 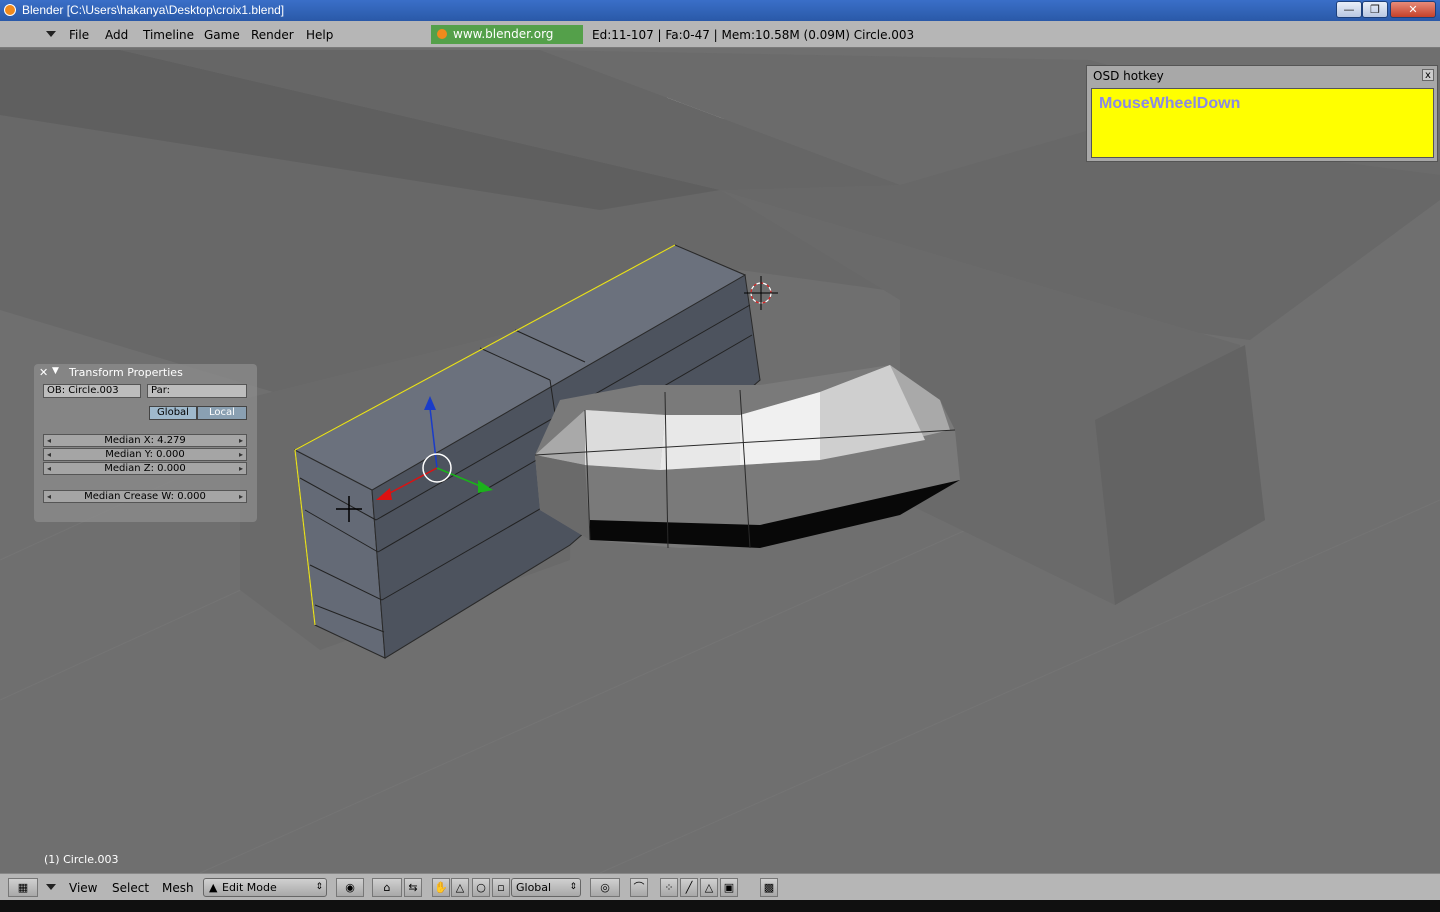 I want to click on edge-select-icon: ╱, so click(x=689, y=887).